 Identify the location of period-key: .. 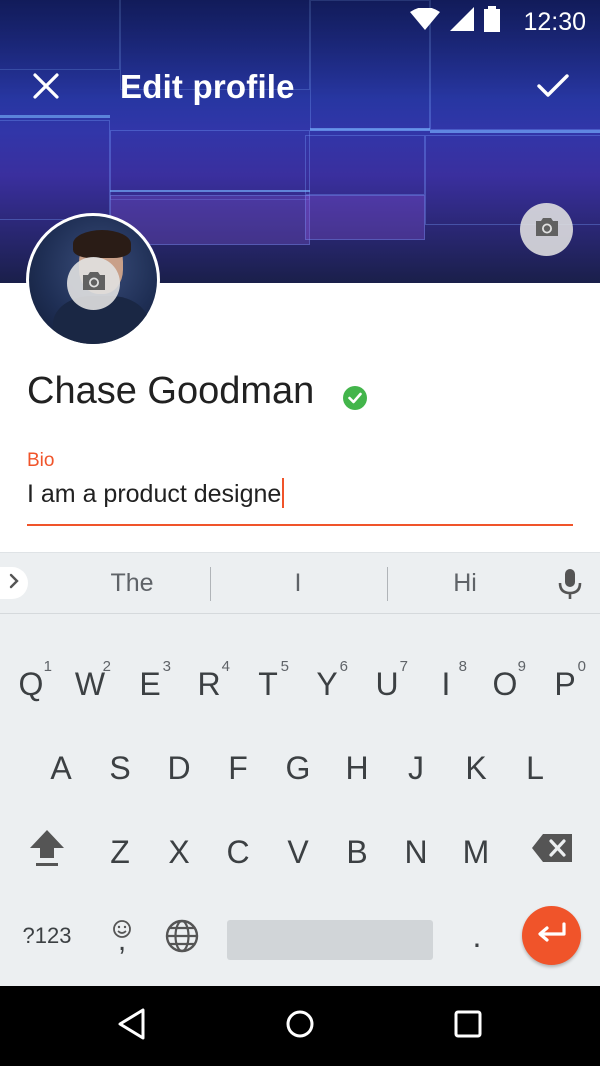
(477, 936).